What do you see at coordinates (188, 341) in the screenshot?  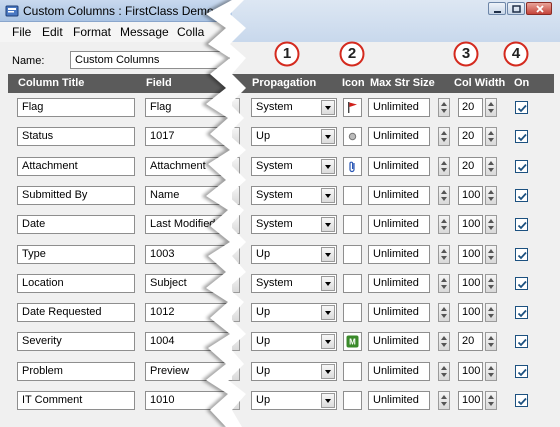 I see `field-input: 1004` at bounding box center [188, 341].